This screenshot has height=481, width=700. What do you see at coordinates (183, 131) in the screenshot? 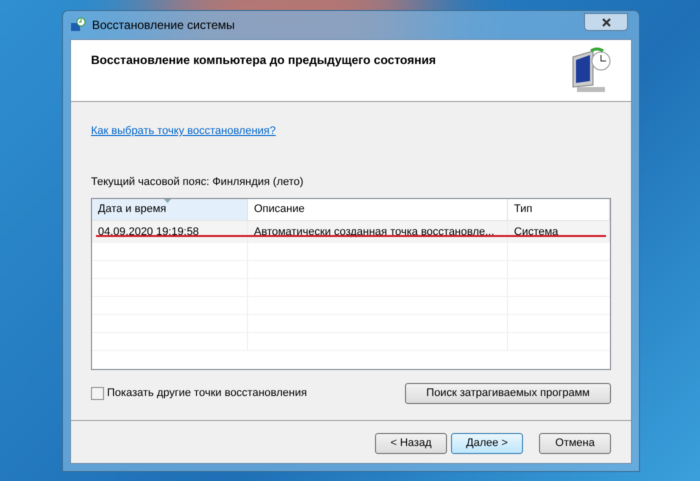
I see `help-link: Как выбрать точку восстановления?` at bounding box center [183, 131].